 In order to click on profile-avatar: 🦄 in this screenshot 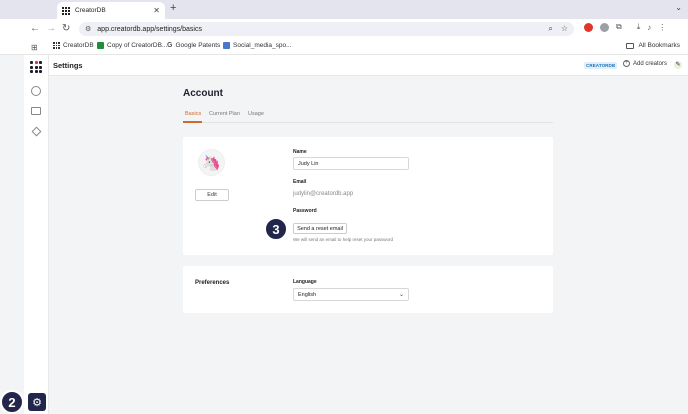, I will do `click(211, 162)`.